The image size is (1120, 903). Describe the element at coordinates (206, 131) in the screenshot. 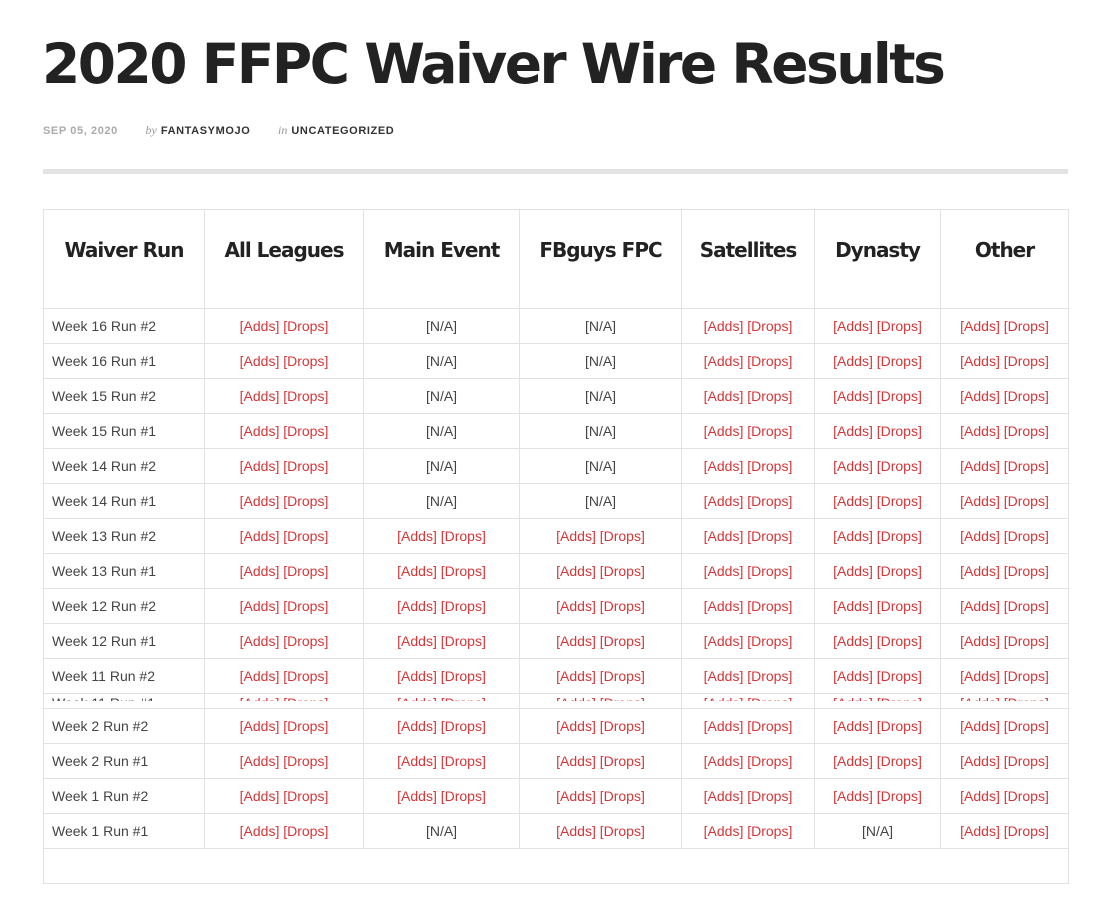

I see `author-link: FANTASYMOJO` at that location.